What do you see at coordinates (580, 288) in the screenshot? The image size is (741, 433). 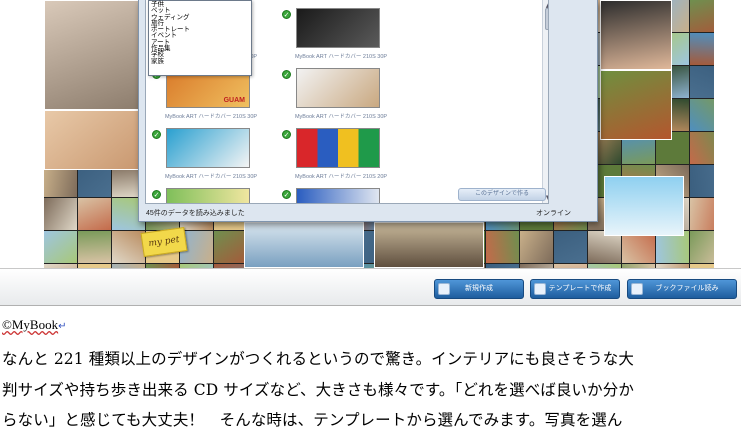 I see `template-label: テンプレートで作成` at bounding box center [580, 288].